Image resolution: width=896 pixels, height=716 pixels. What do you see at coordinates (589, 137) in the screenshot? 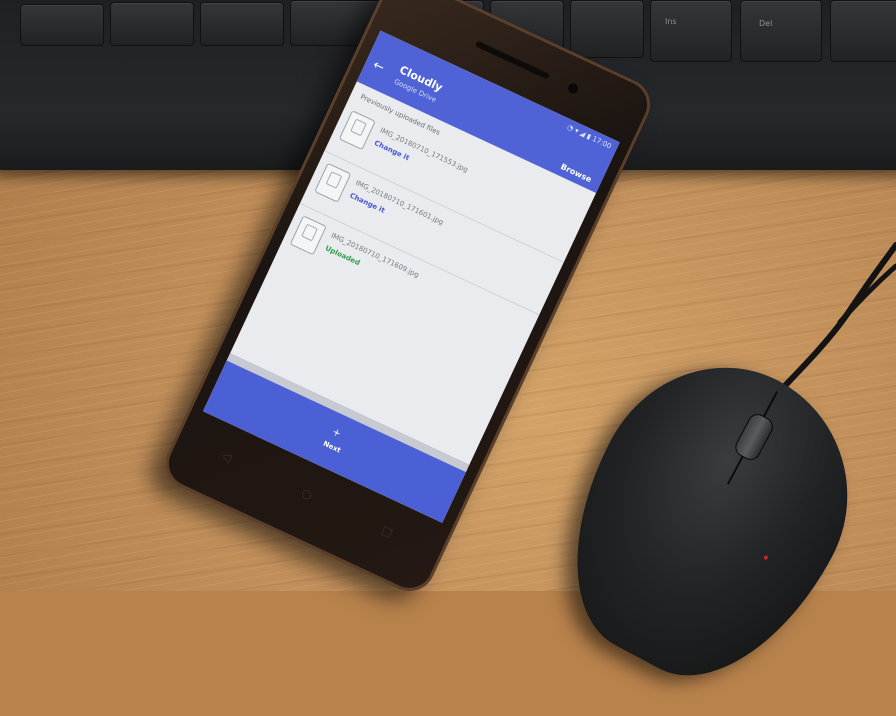
I see `status-bar-icons: ◔ ▾ ◢ ▮ 17:00` at bounding box center [589, 137].